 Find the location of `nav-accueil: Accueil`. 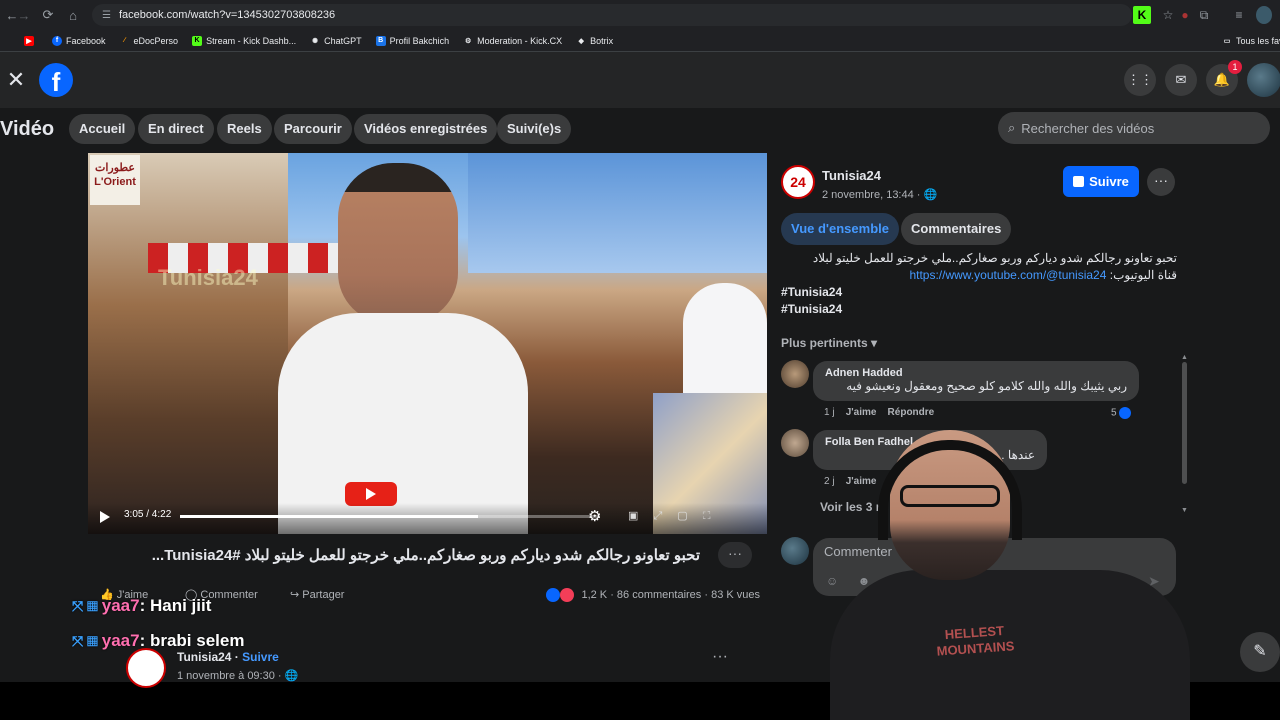

nav-accueil: Accueil is located at coordinates (102, 129).